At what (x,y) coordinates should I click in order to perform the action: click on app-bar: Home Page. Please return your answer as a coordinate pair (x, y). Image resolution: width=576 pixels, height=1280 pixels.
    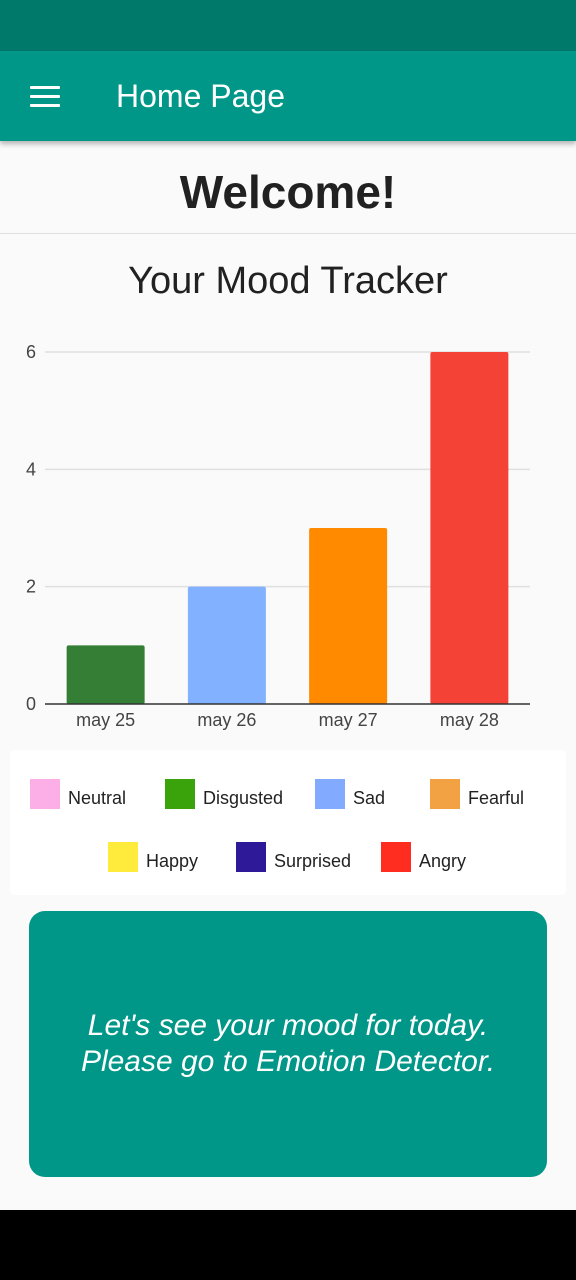
    Looking at the image, I should click on (288, 96).